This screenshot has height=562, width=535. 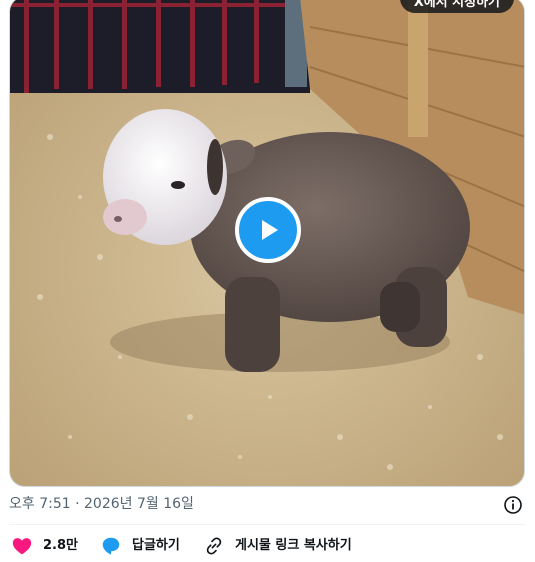 I want to click on play-button, so click(x=268, y=230).